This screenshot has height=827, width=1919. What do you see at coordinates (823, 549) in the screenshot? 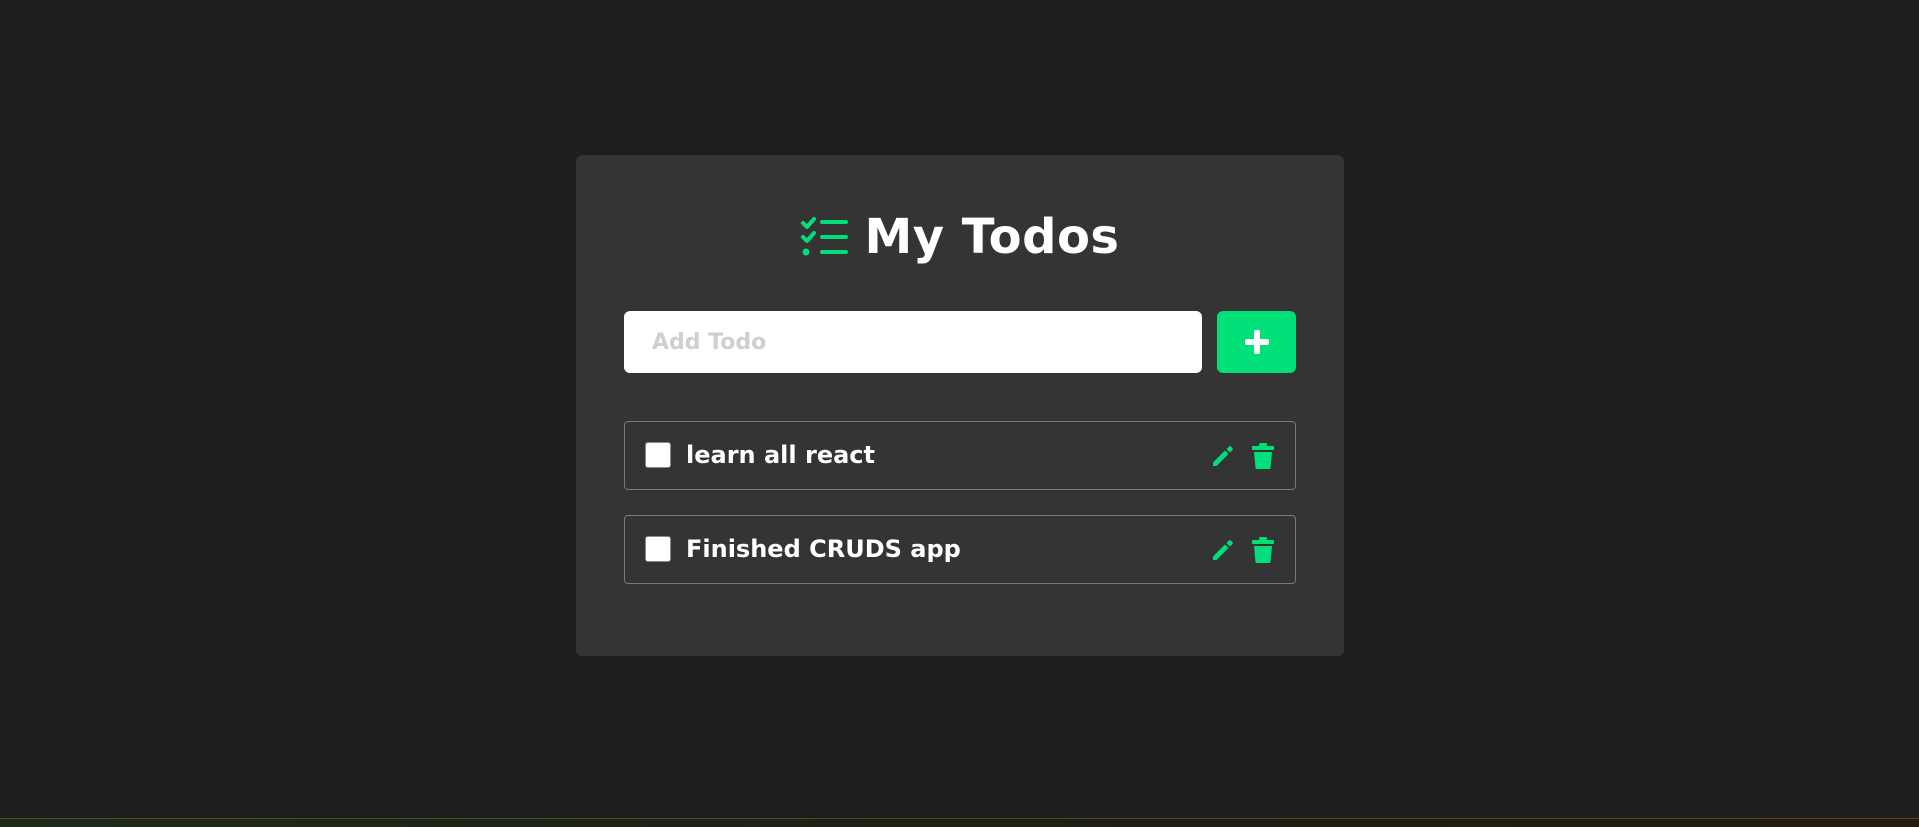
I see `todo-text: Finished CRUDS app` at bounding box center [823, 549].